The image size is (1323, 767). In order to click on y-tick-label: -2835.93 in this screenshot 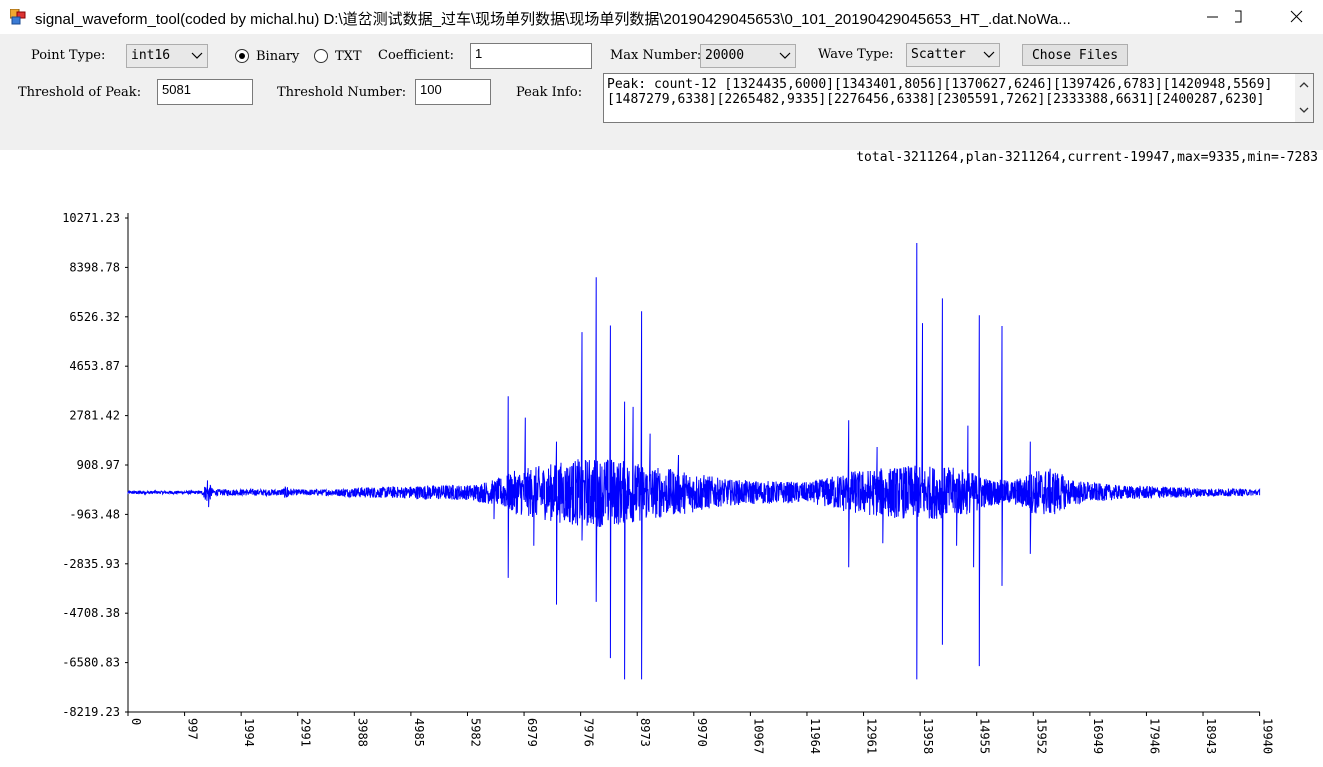, I will do `click(91, 564)`.